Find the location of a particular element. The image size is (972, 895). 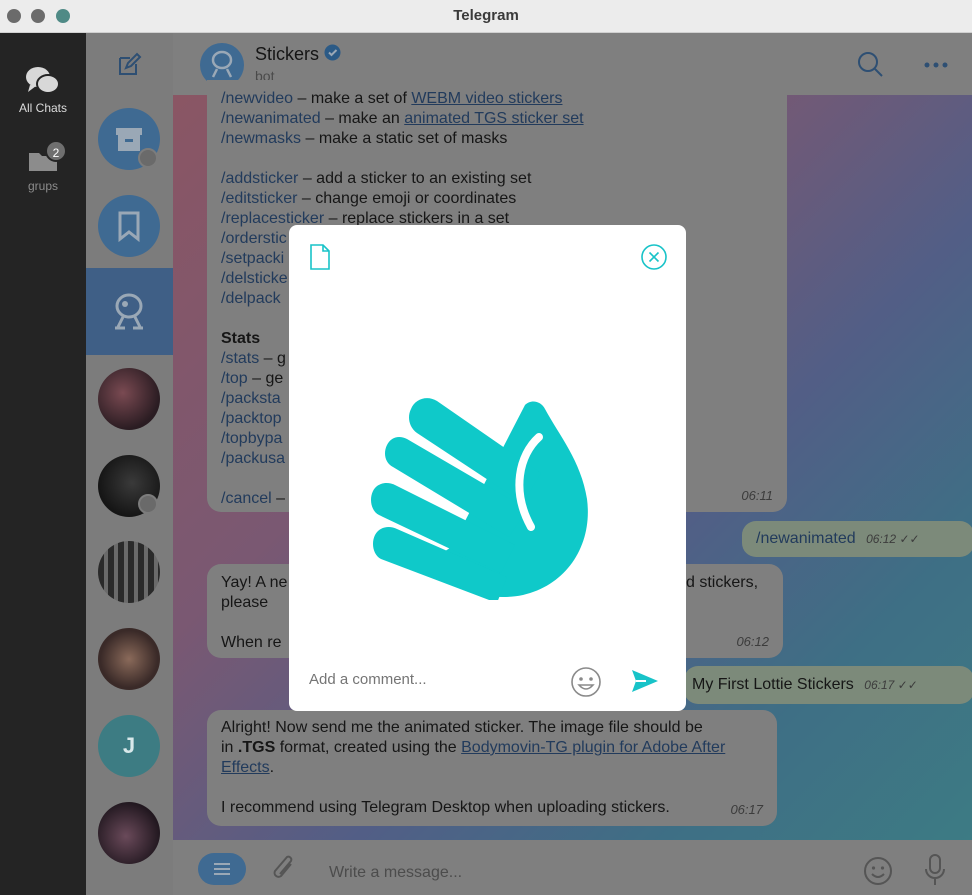

bot-menu-button is located at coordinates (222, 869).